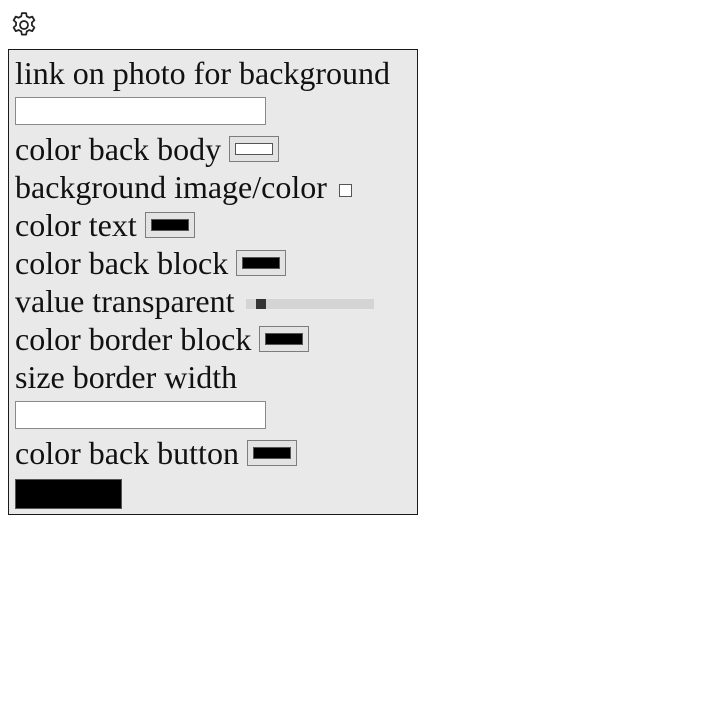  What do you see at coordinates (125, 301) in the screenshot?
I see `transparent-label: value transparent` at bounding box center [125, 301].